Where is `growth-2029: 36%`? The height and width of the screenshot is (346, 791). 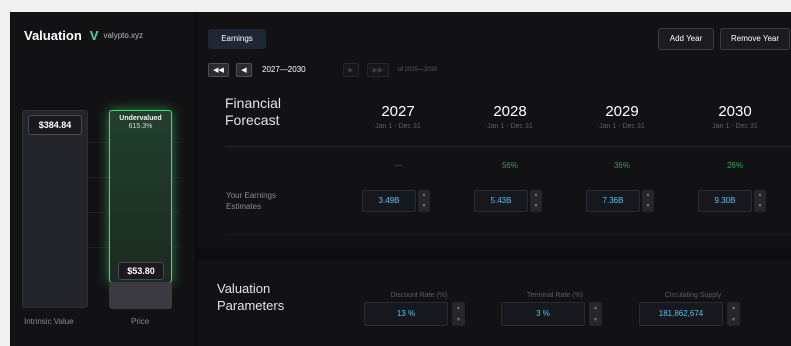 growth-2029: 36% is located at coordinates (621, 165).